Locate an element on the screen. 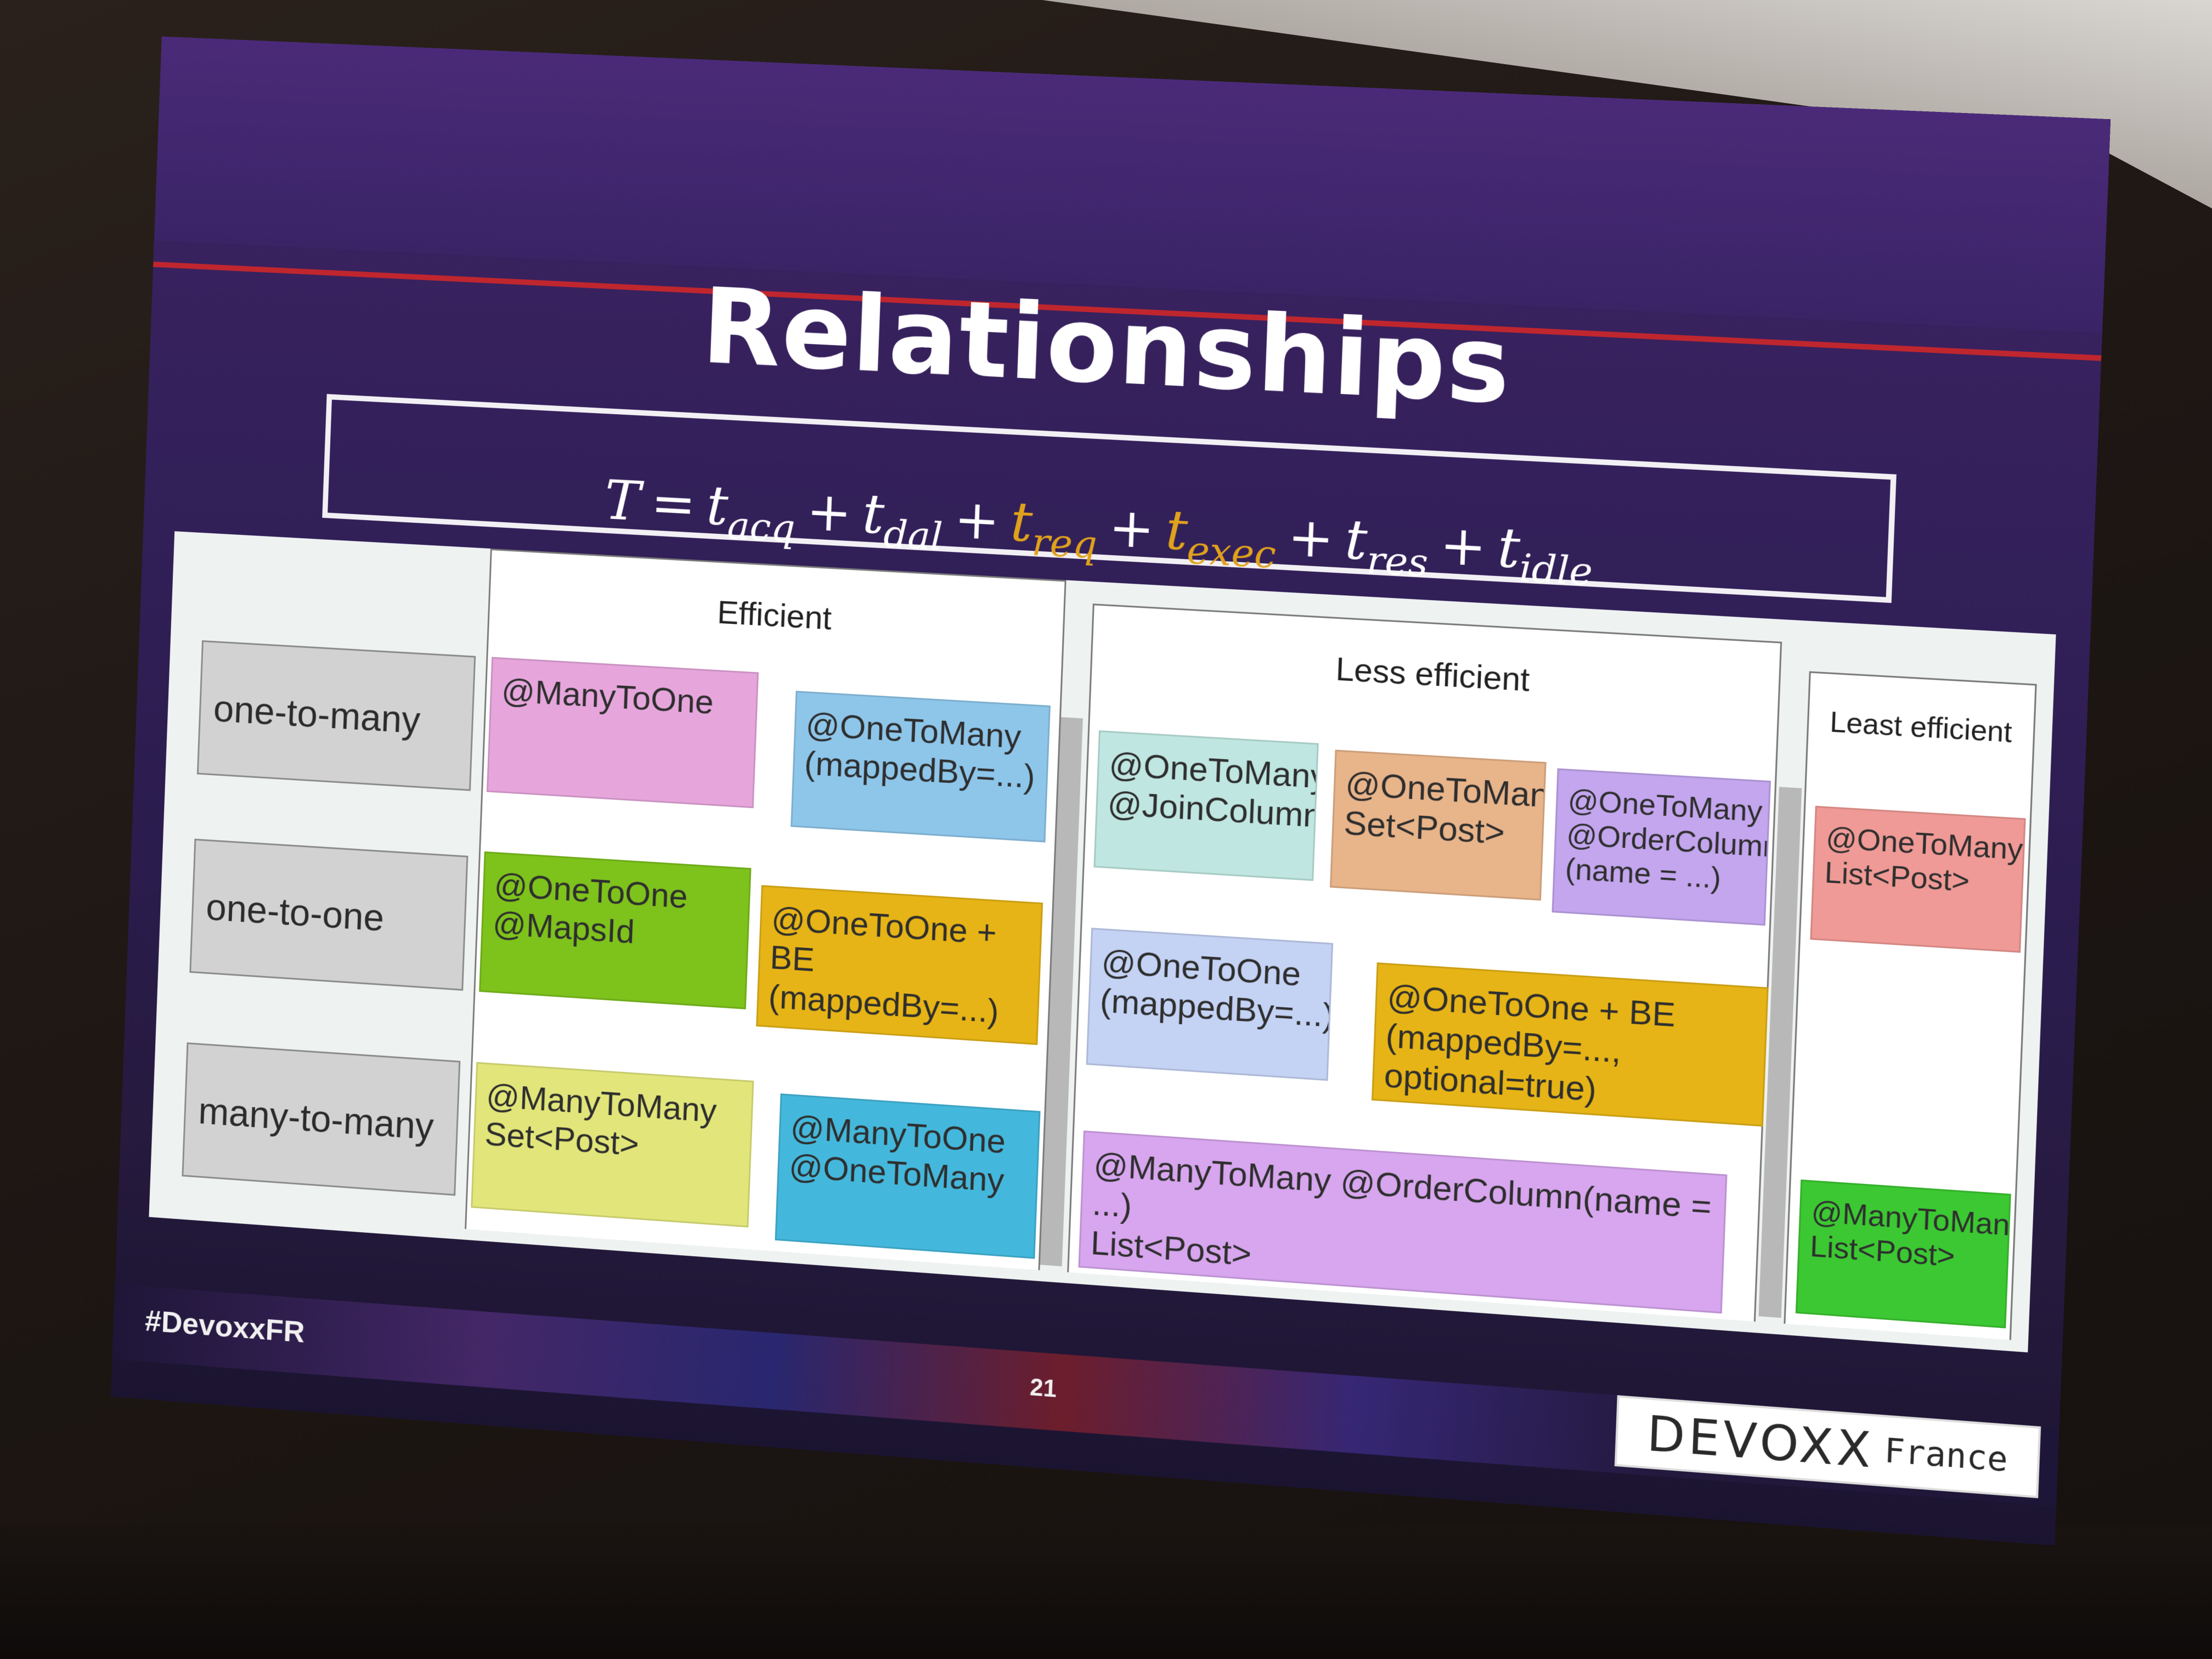 The width and height of the screenshot is (2212, 1659). cell-one-to-many-list: @OneToMany List<Post> is located at coordinates (1918, 880).